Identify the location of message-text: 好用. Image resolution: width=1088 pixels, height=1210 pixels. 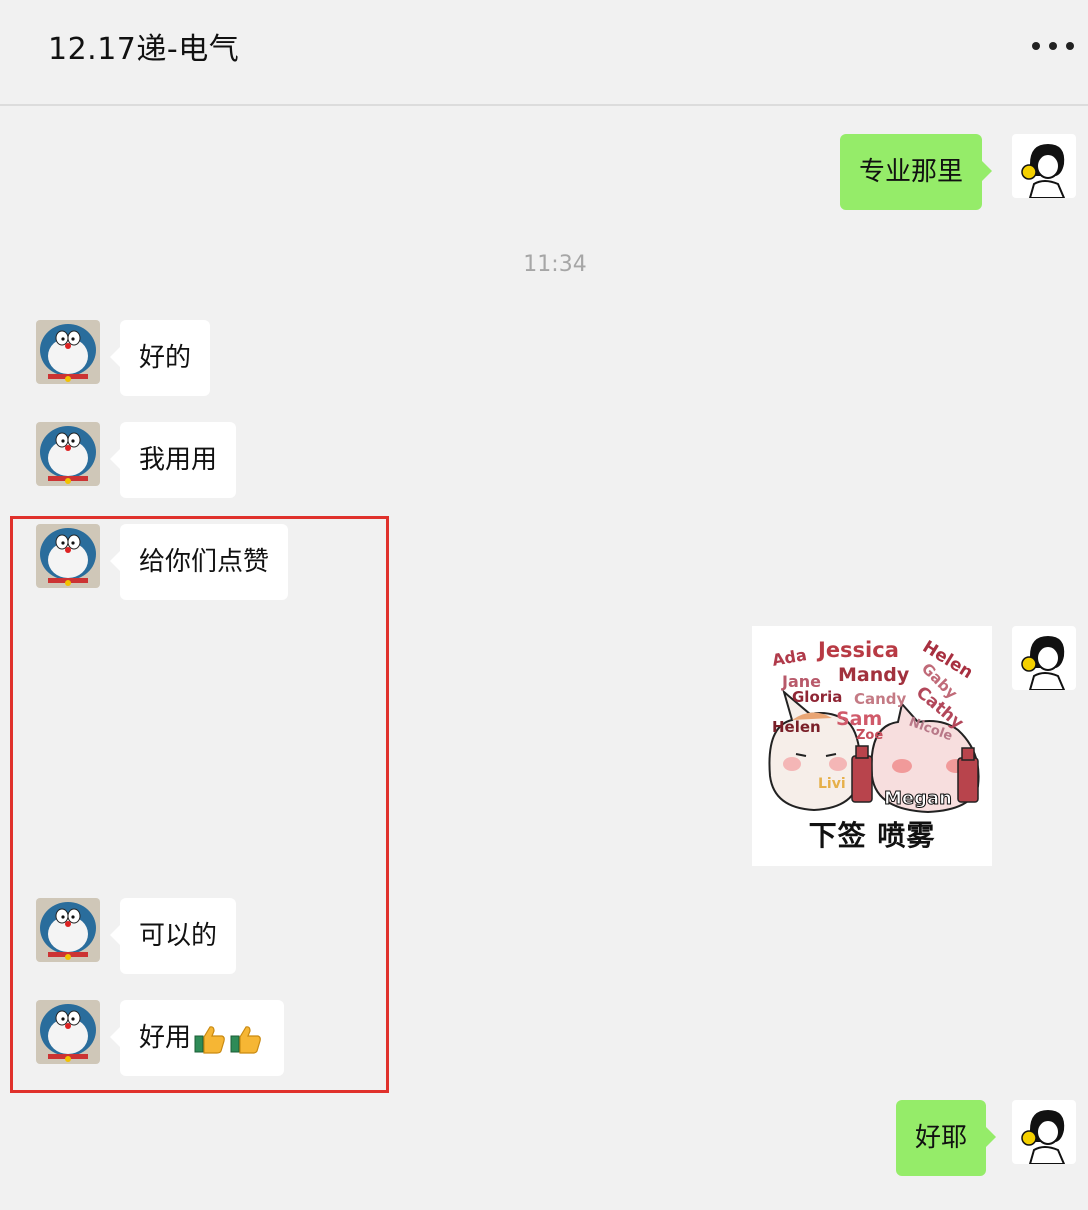
(165, 1038).